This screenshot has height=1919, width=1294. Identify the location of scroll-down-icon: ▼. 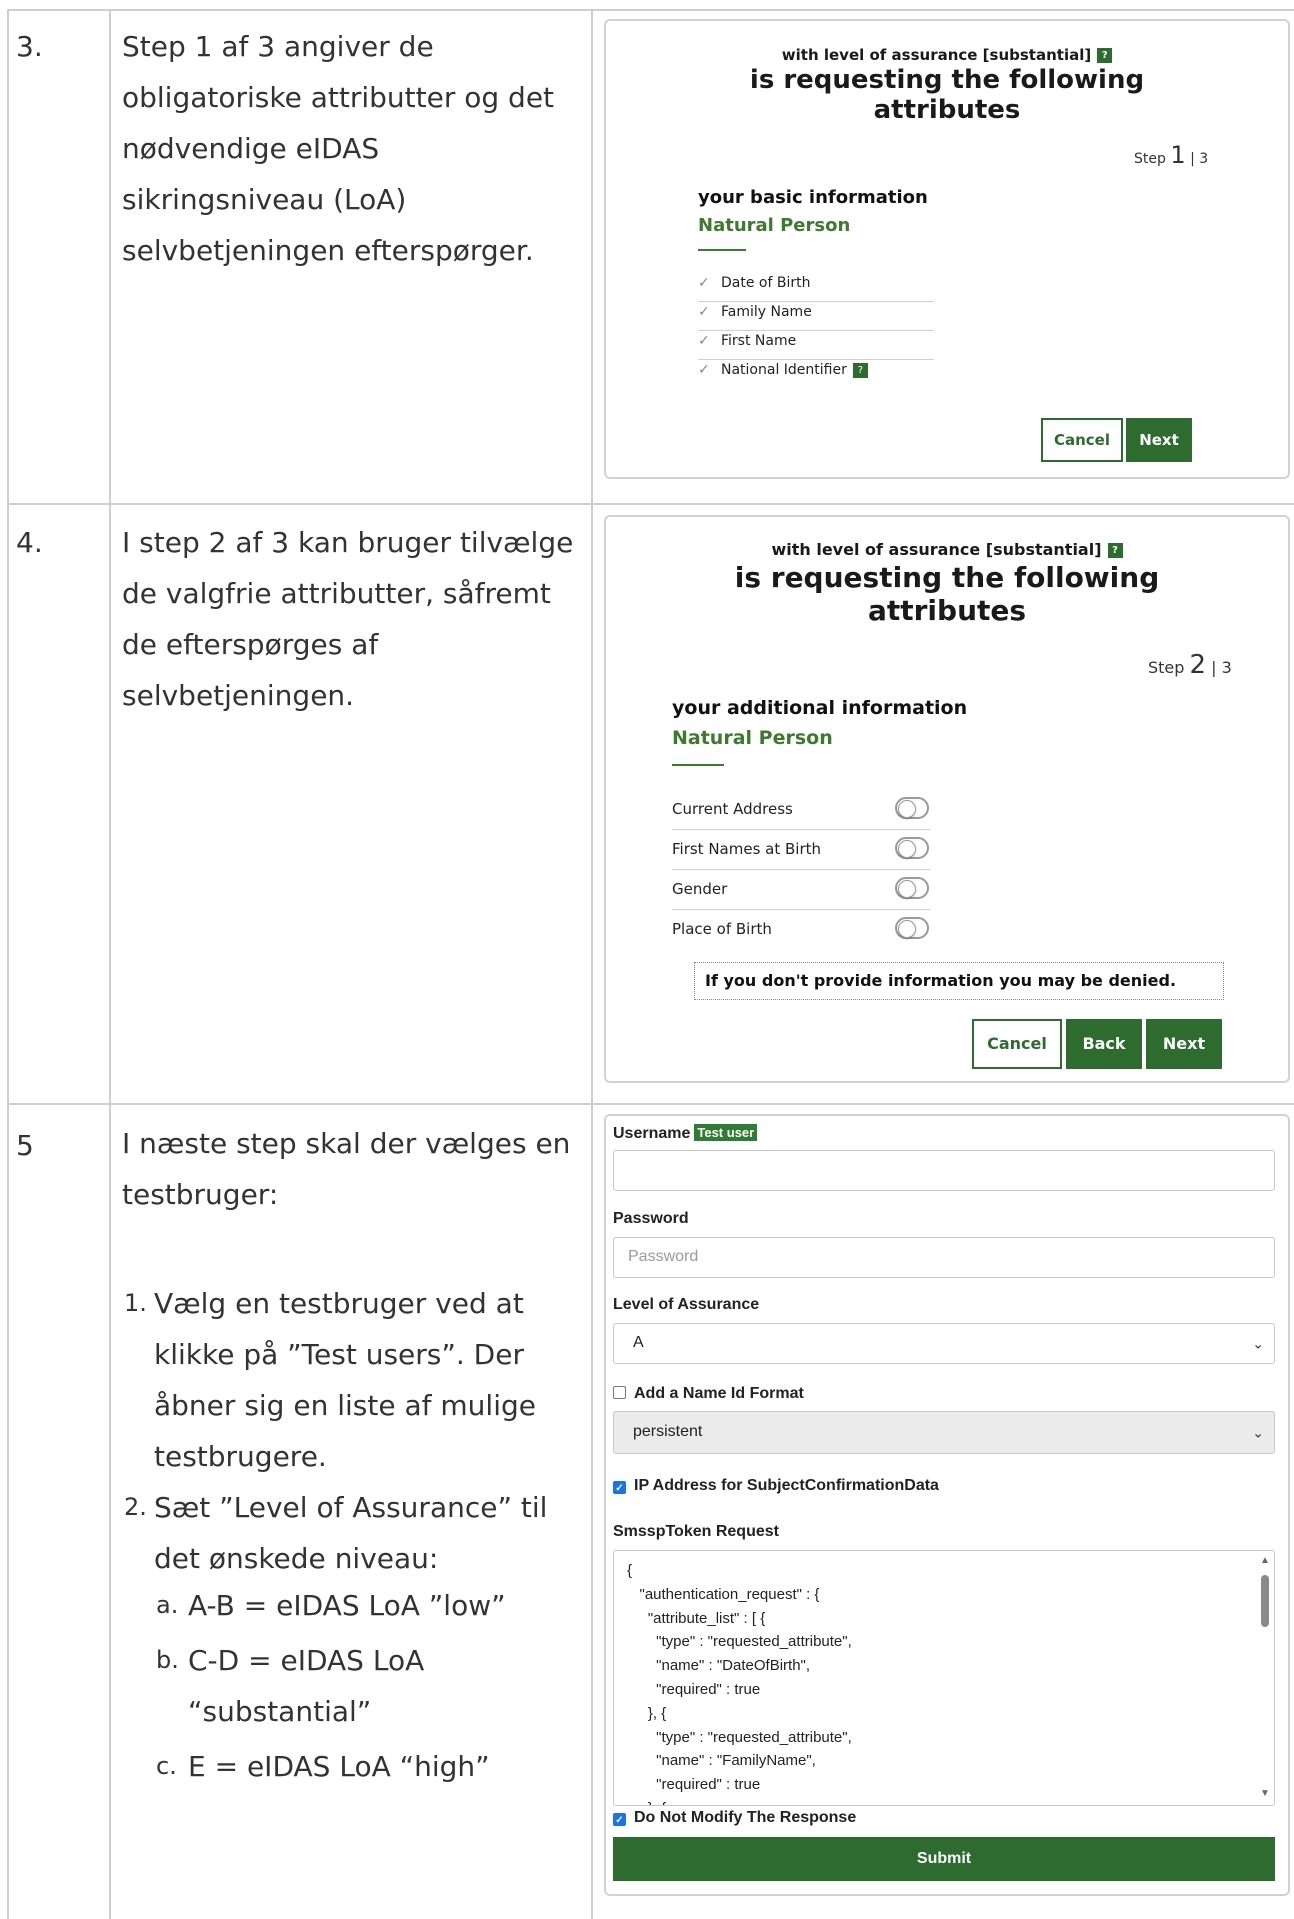
(1265, 1793).